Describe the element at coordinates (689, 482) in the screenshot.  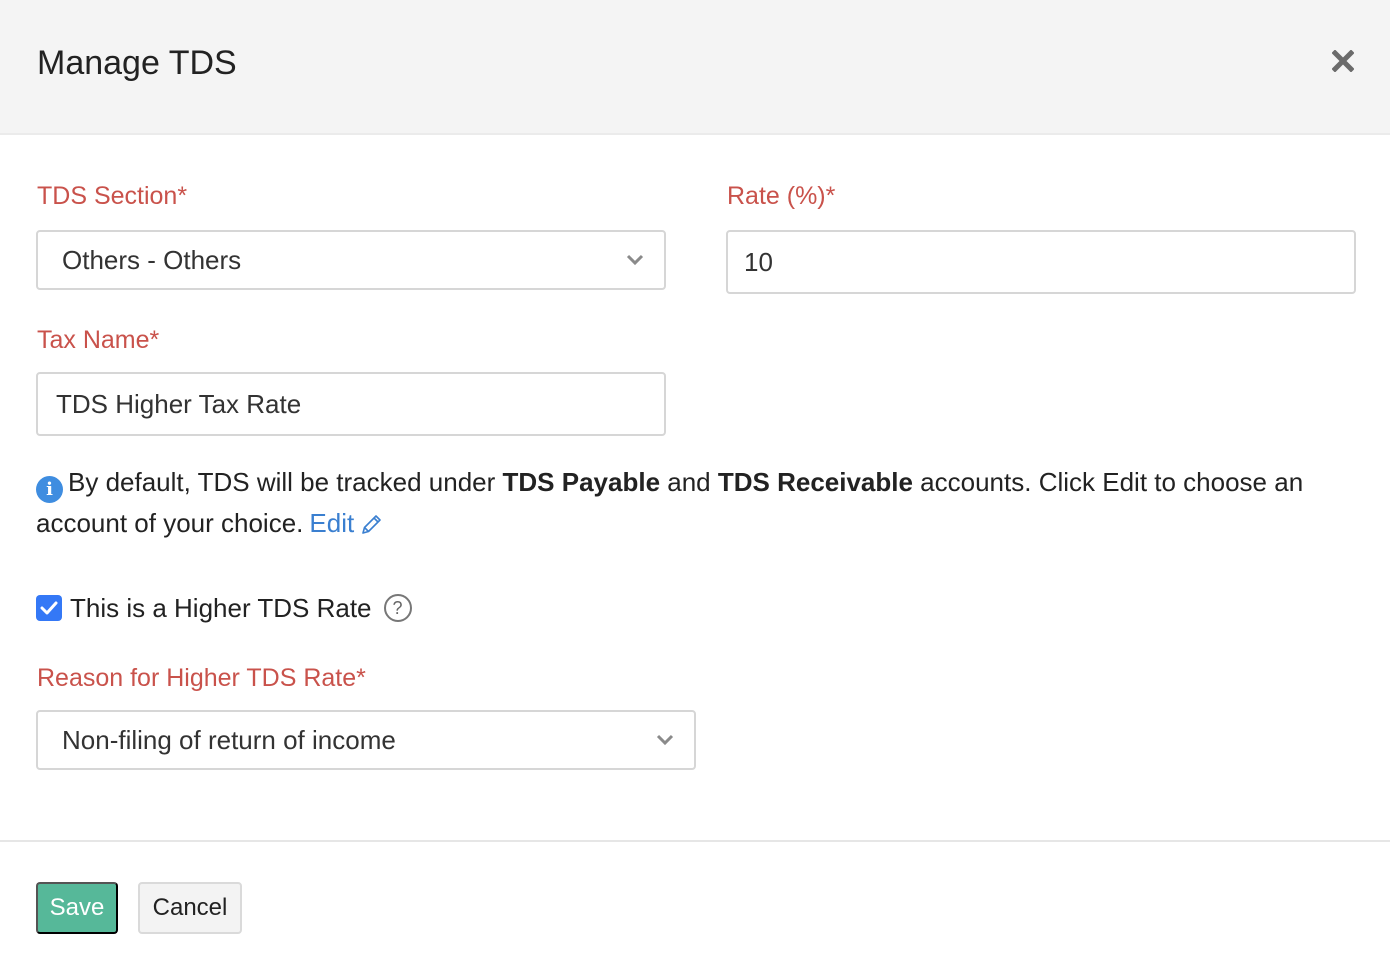
I see `info-text-part: and` at that location.